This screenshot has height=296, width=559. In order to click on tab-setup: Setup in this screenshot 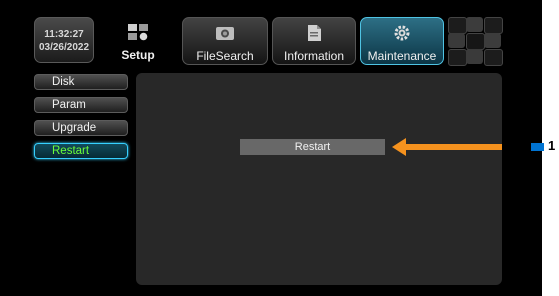, I will do `click(138, 41)`.